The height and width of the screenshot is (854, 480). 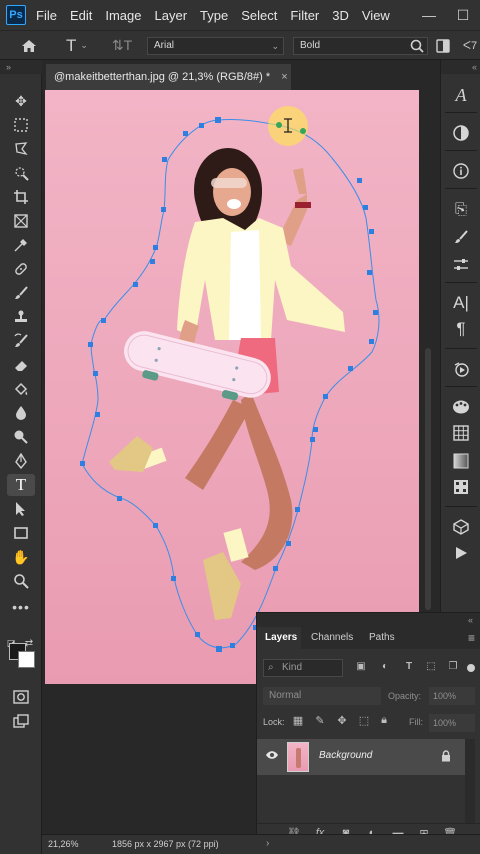 I want to click on layer-row: Background, so click(x=361, y=757).